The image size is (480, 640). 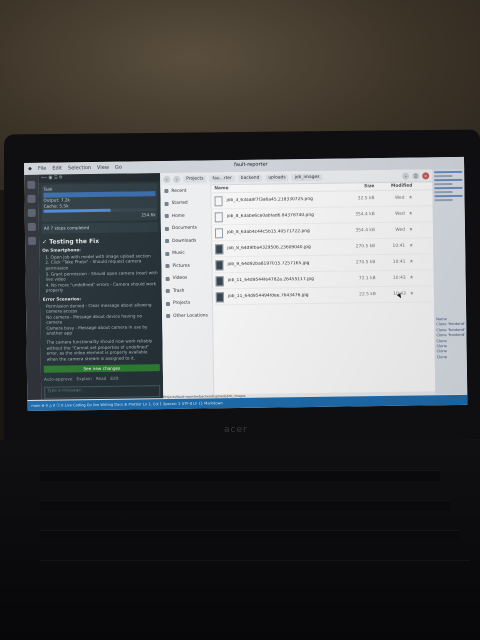 What do you see at coordinates (187, 303) in the screenshot?
I see `sidebar-item-projects: Projects` at bounding box center [187, 303].